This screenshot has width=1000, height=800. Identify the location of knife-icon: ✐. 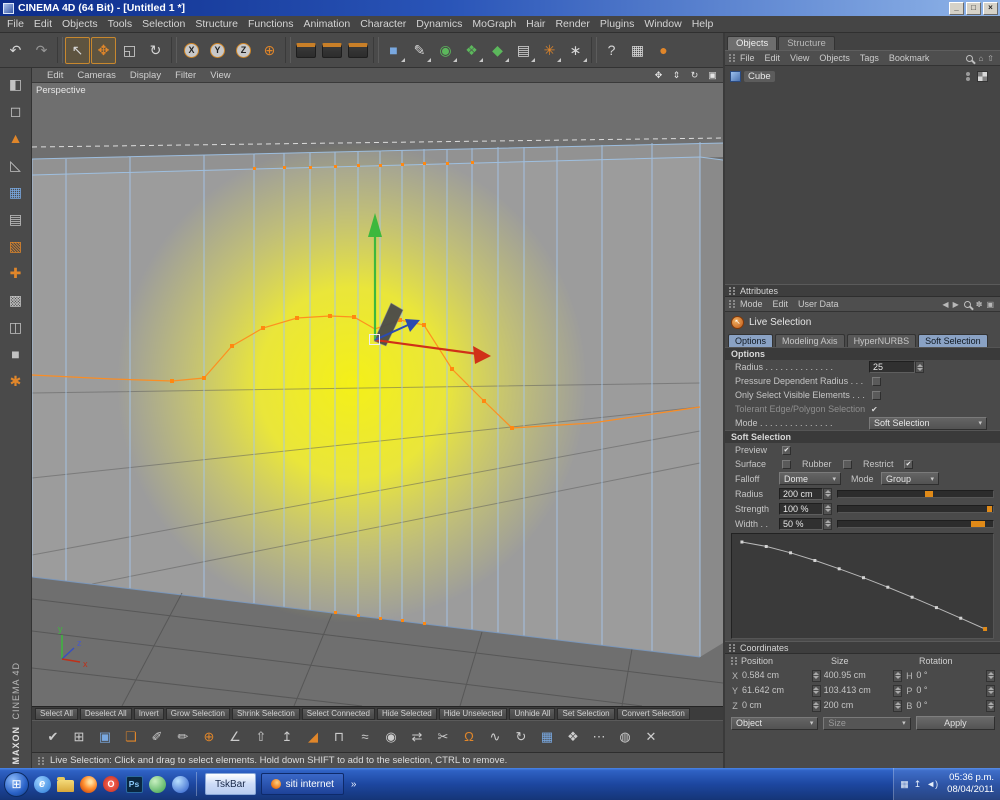
(157, 737).